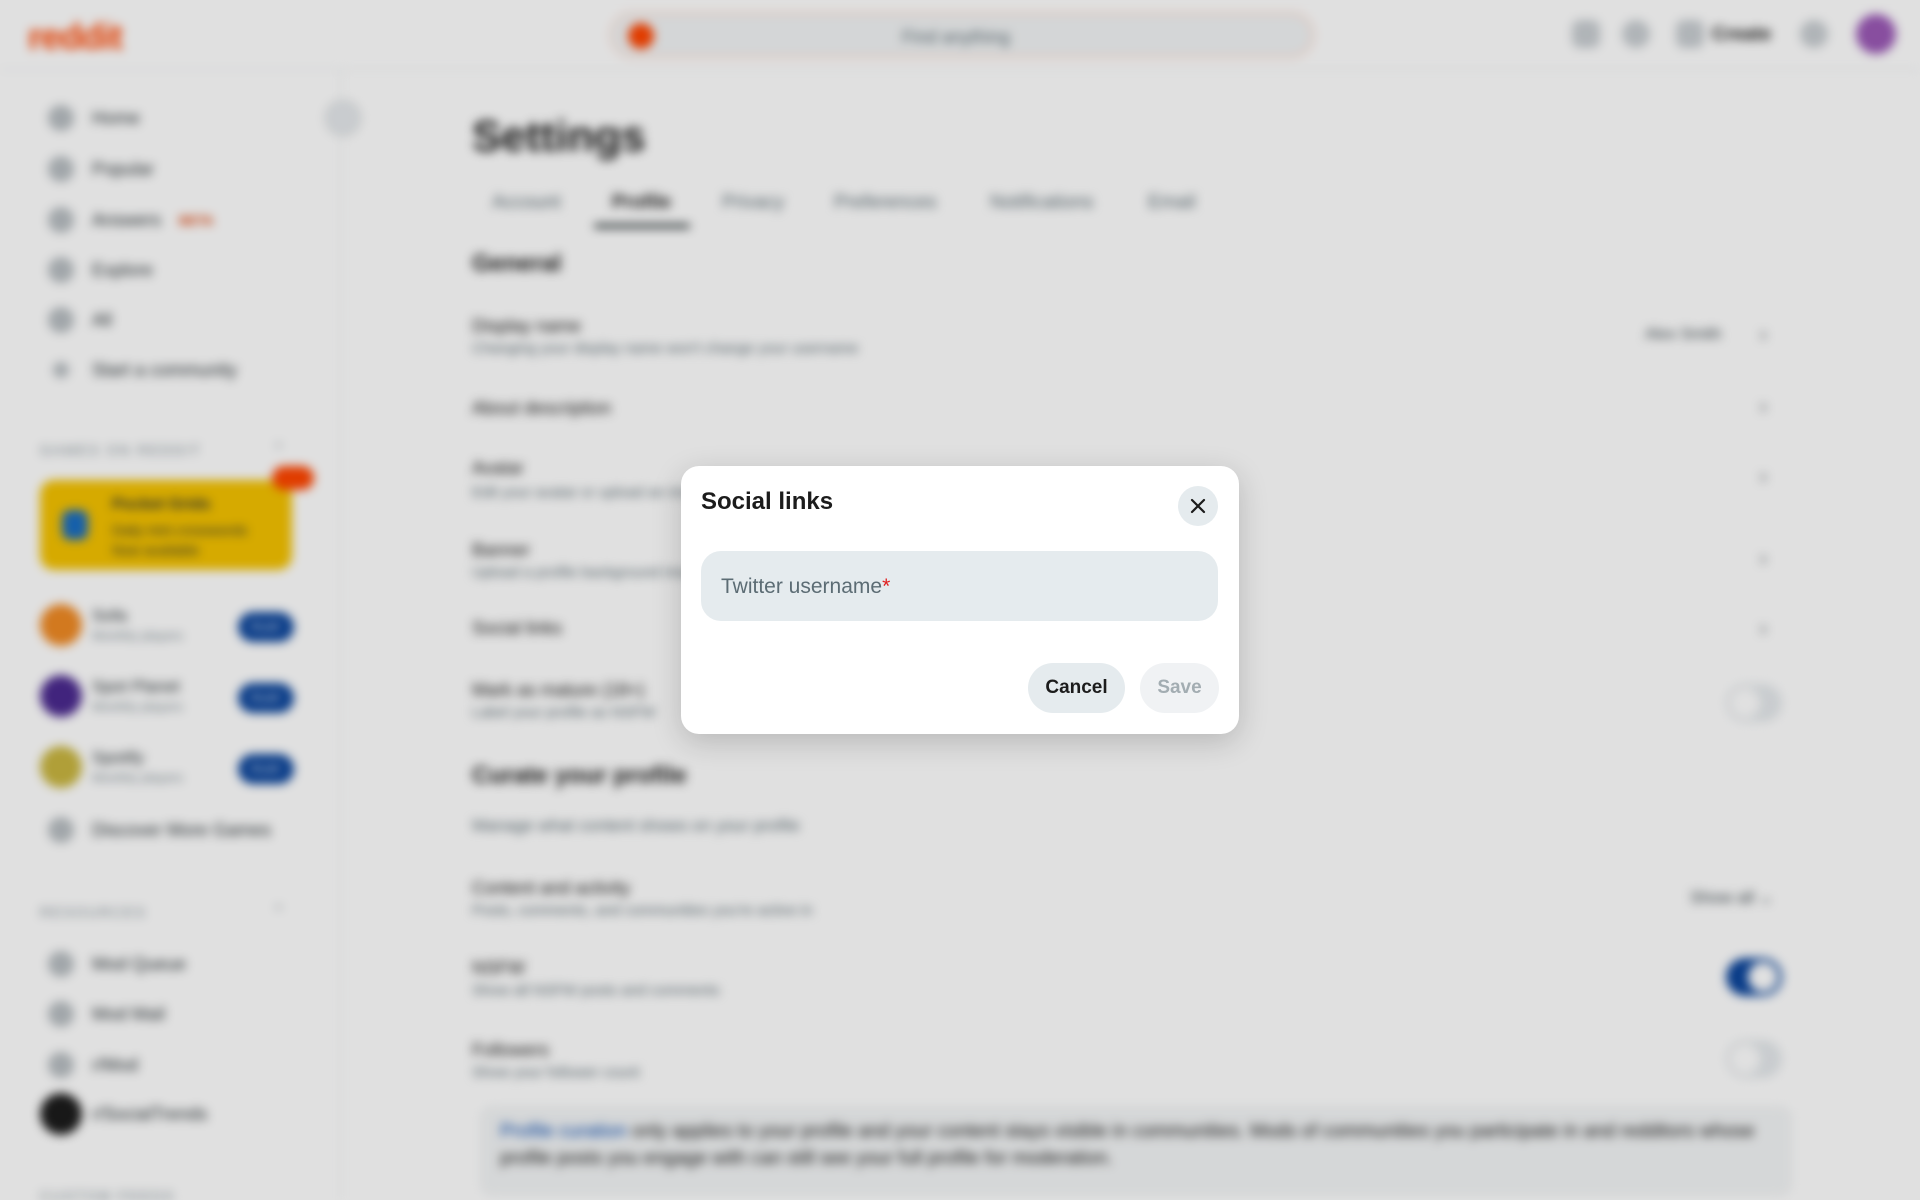 The width and height of the screenshot is (1920, 1200). I want to click on close-icon, so click(1198, 506).